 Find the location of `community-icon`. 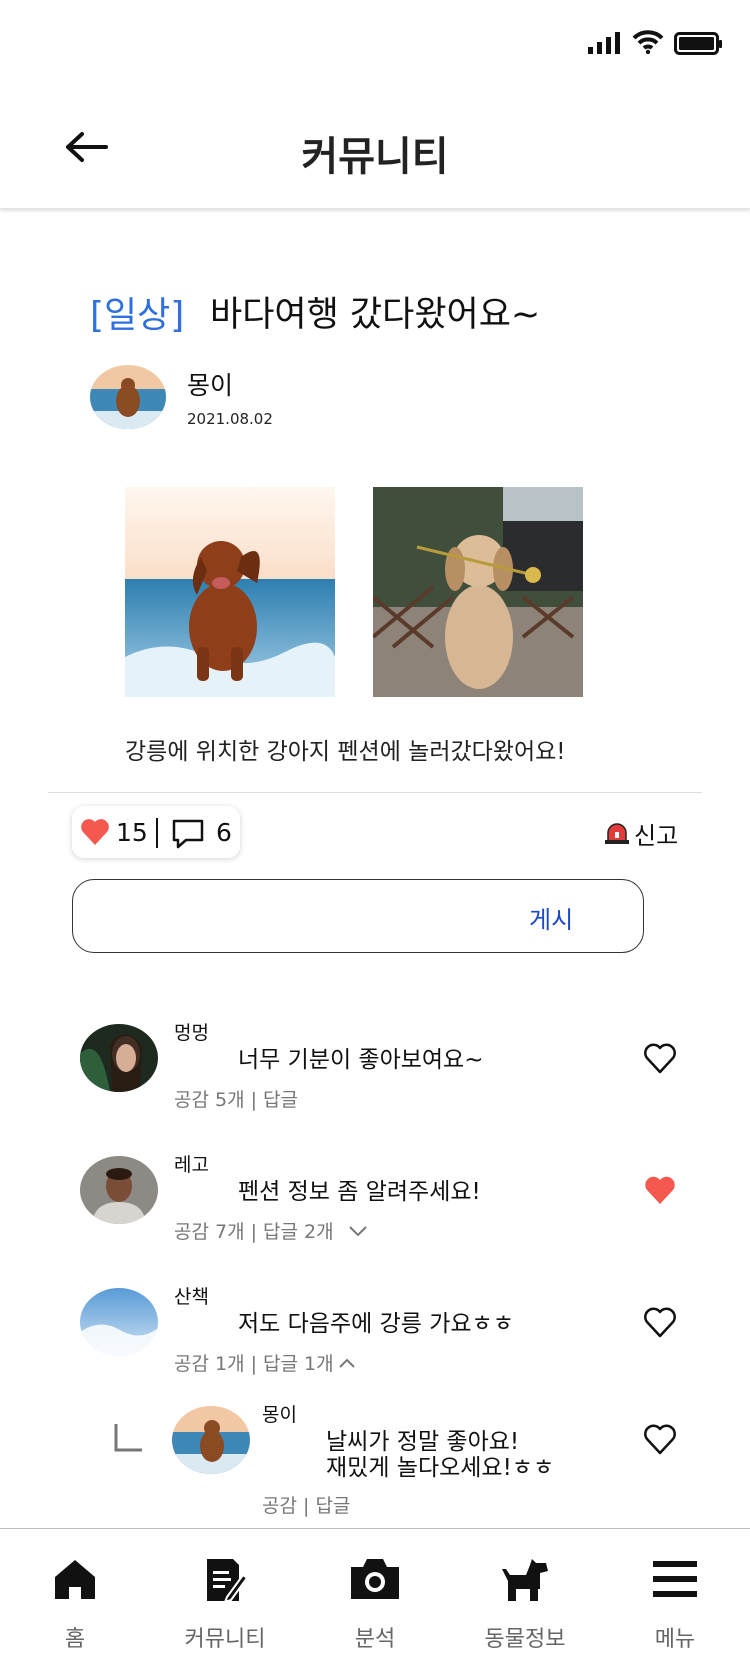

community-icon is located at coordinates (227, 1581).